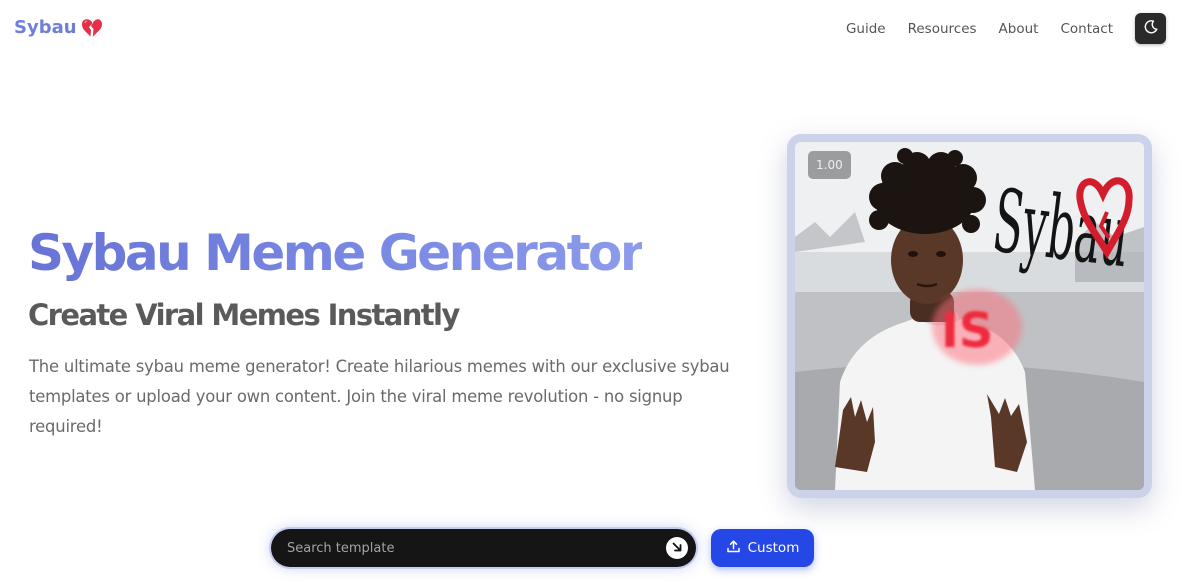 This screenshot has height=582, width=1200. I want to click on meme-text-sybau: Sybau, so click(1061, 229).